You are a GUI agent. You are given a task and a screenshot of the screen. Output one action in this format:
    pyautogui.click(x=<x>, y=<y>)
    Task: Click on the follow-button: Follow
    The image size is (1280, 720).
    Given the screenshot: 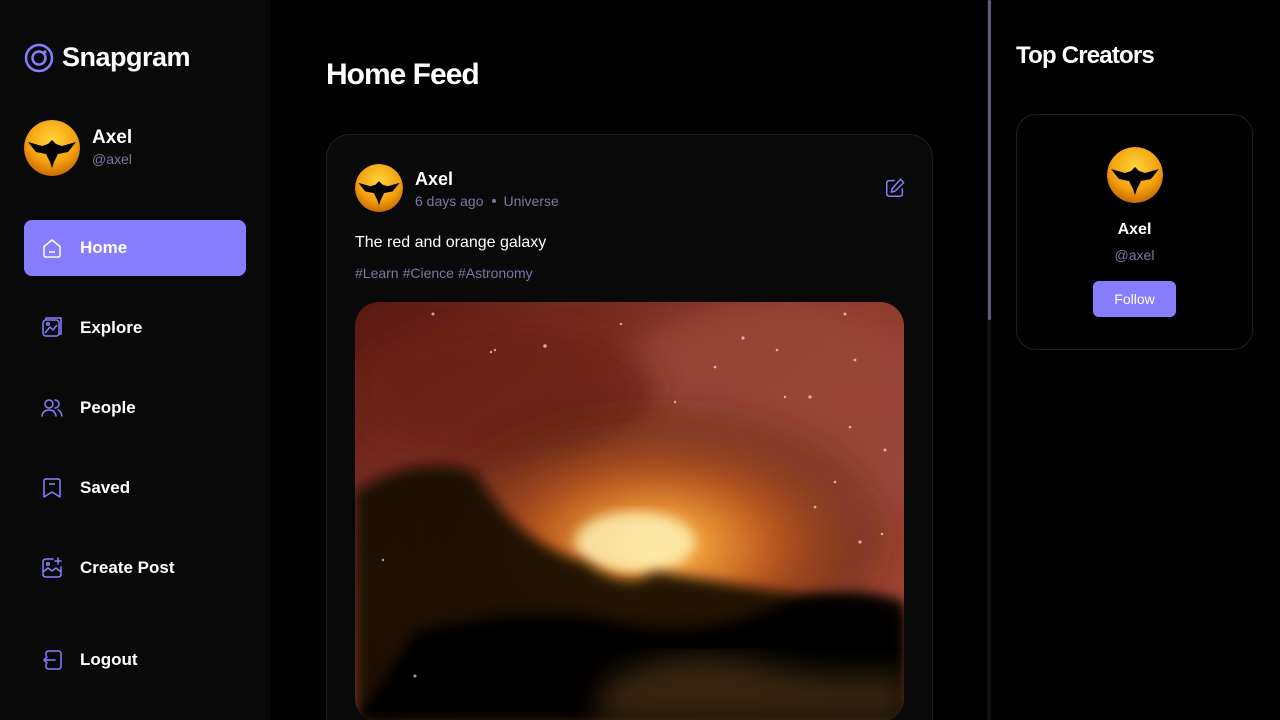 What is the action you would take?
    pyautogui.click(x=1134, y=299)
    